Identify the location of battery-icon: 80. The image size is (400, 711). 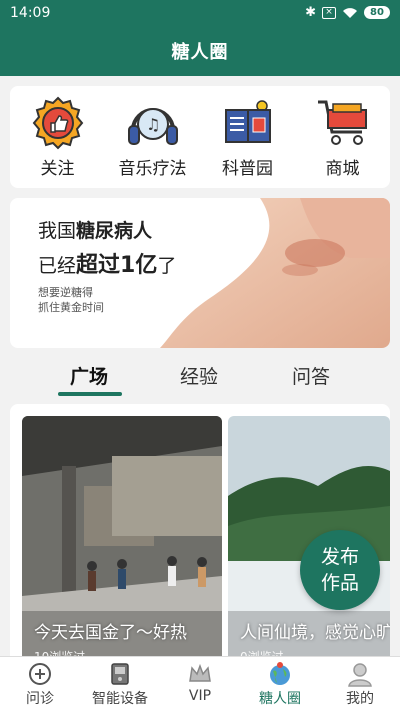
(377, 12).